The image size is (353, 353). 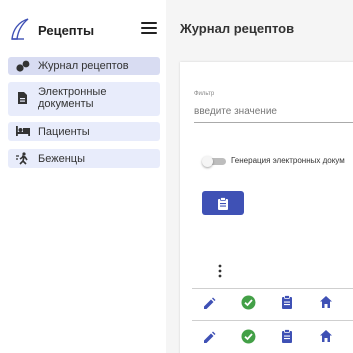 What do you see at coordinates (237, 28) in the screenshot?
I see `page-title: Журнал рецептов` at bounding box center [237, 28].